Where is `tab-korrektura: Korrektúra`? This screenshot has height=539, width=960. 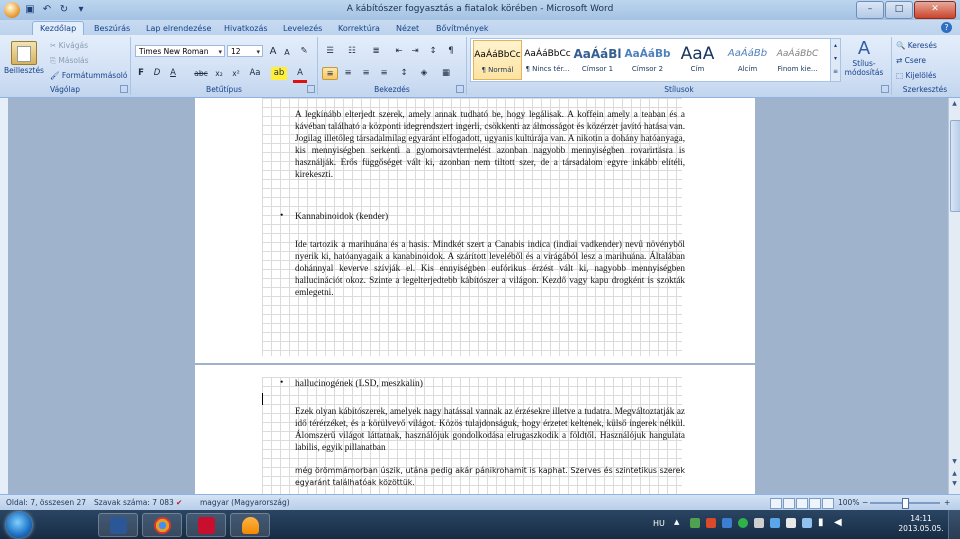
tab-korrektura: Korrektúra is located at coordinates (359, 28).